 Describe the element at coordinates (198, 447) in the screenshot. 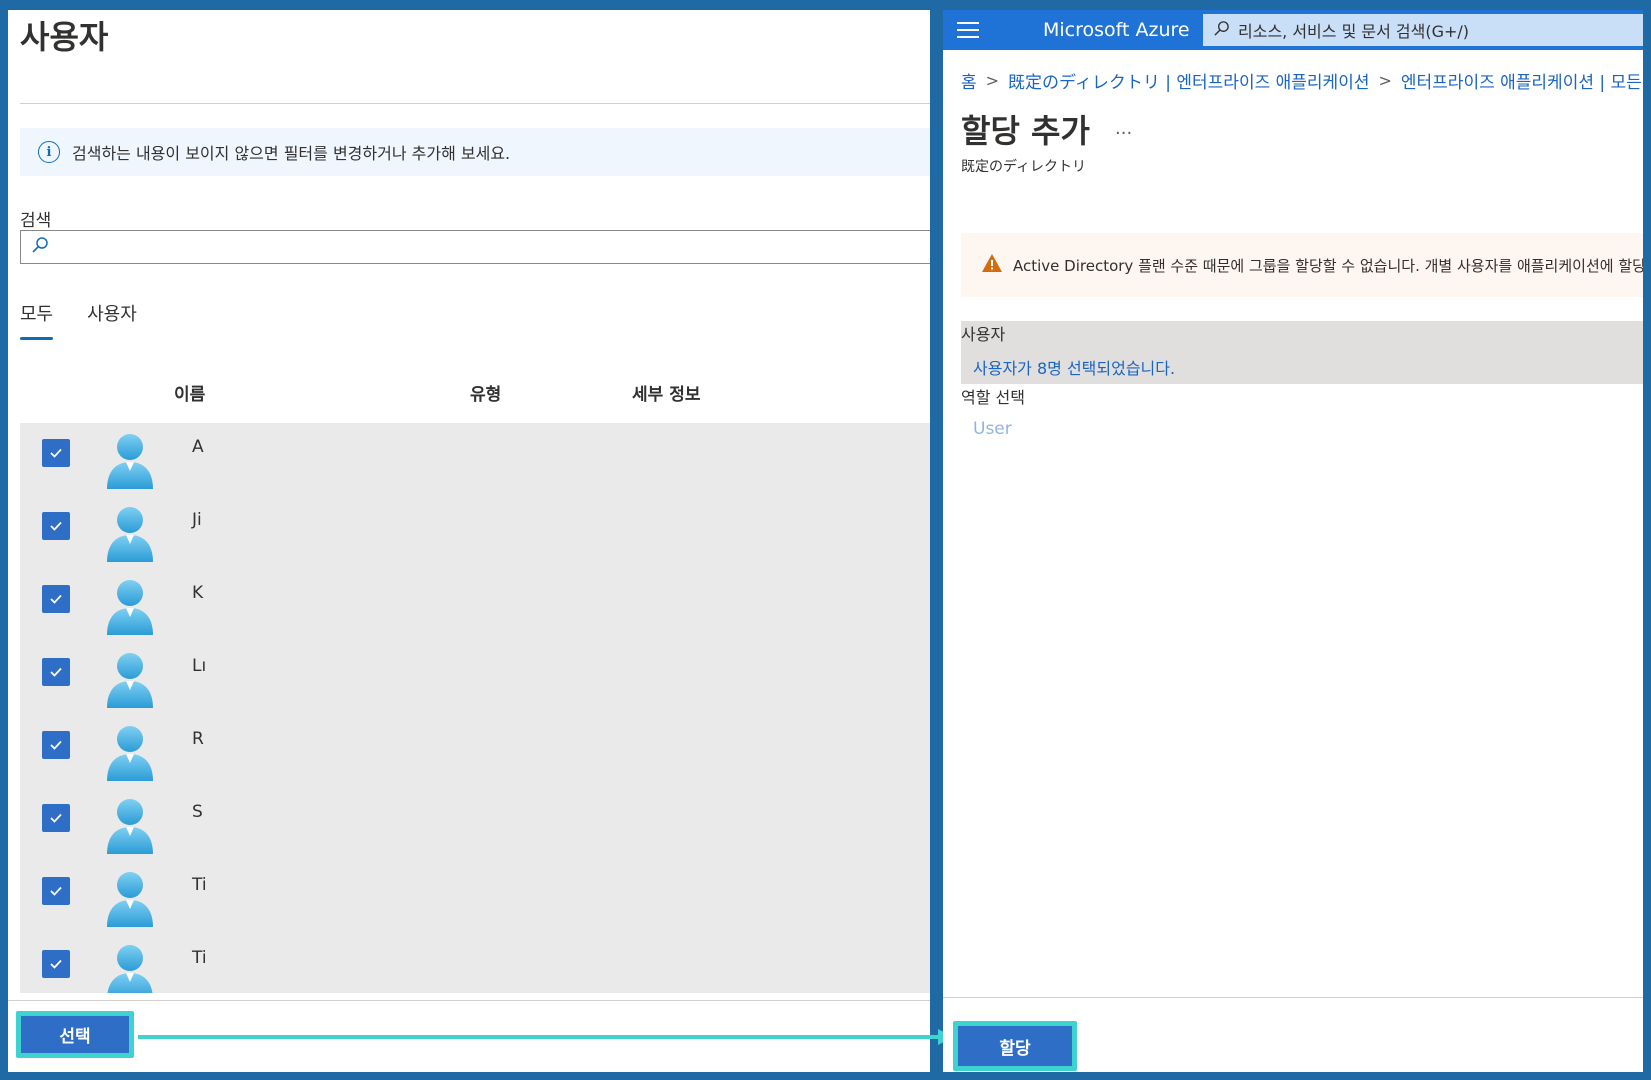

I see `user-name: A` at that location.